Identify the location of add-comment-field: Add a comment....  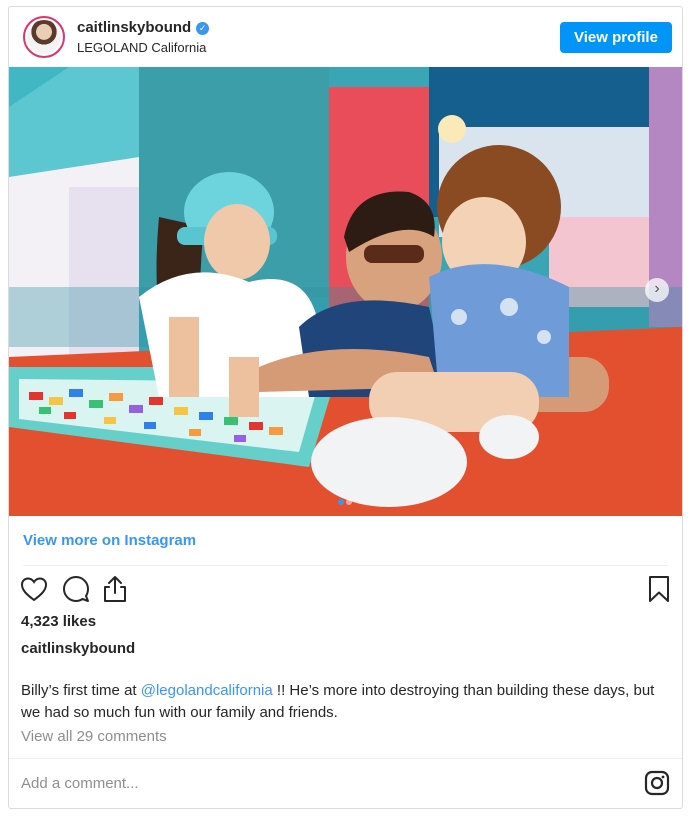
(80, 783).